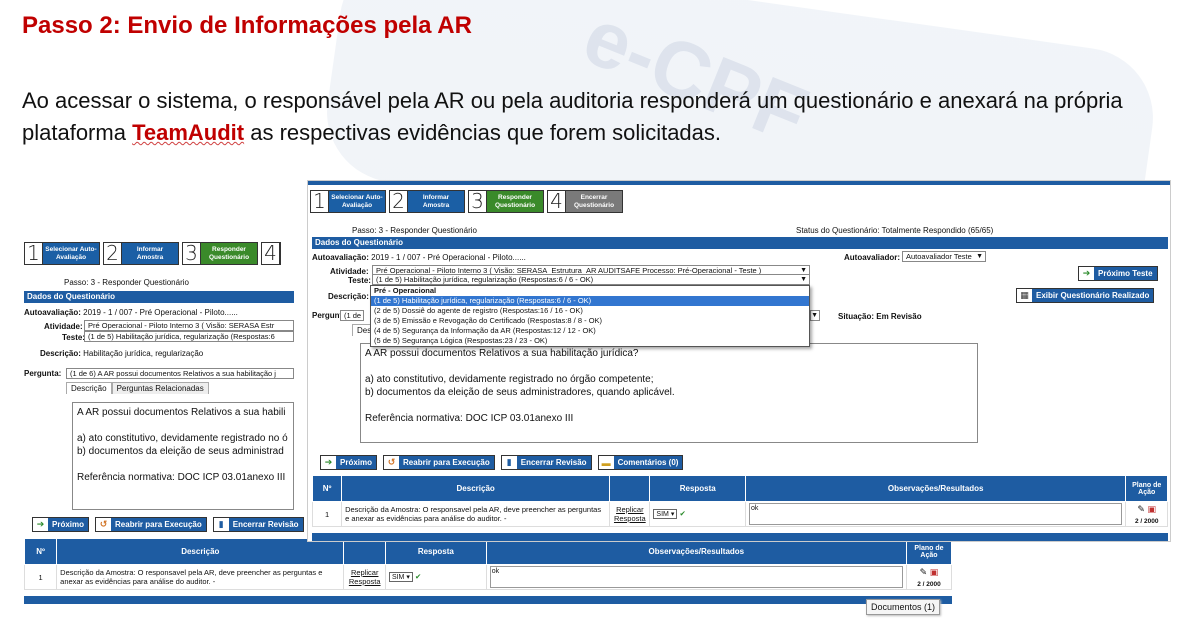  Describe the element at coordinates (258, 524) in the screenshot. I see `back-close-review-button: ▮ Encerrar Revisão` at that location.